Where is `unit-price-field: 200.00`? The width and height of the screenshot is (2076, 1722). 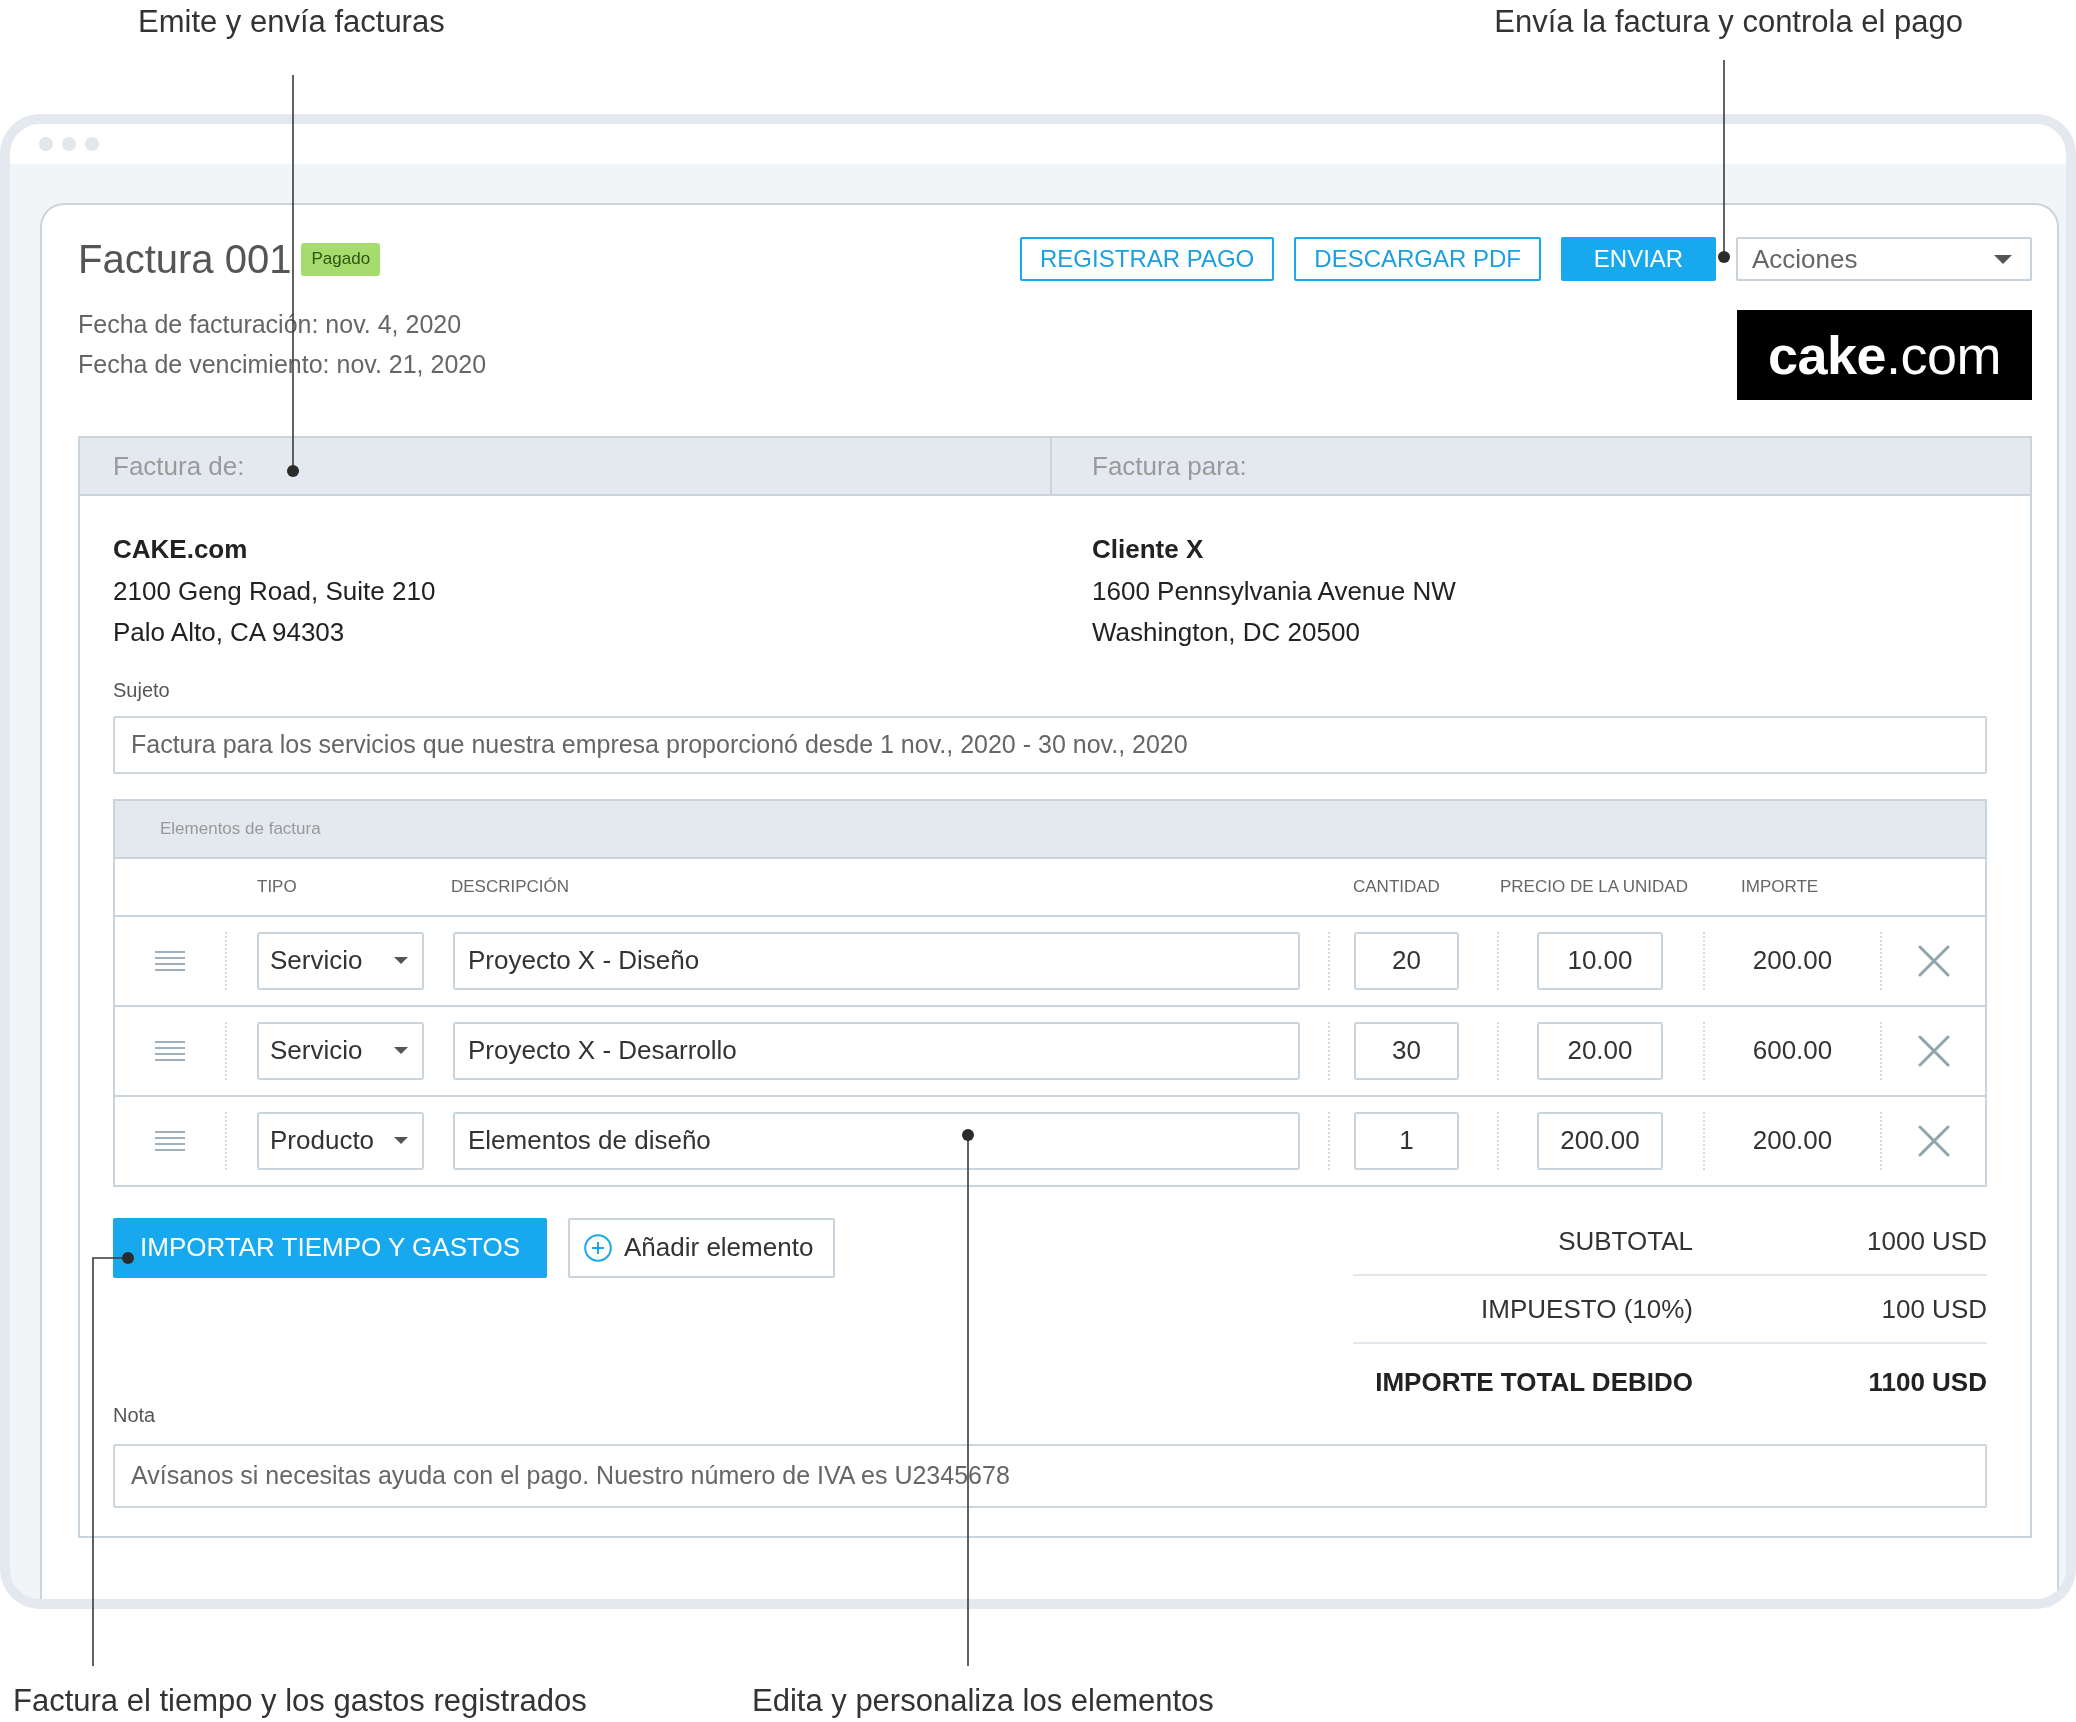 unit-price-field: 200.00 is located at coordinates (1600, 1140).